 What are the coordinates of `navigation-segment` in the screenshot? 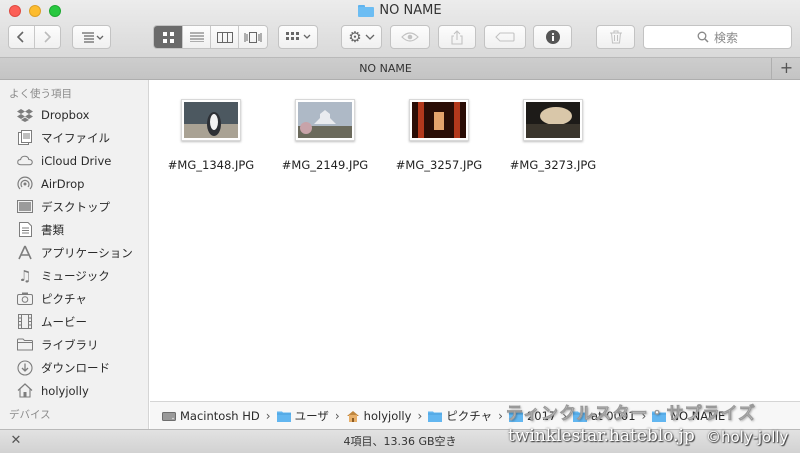 It's located at (34, 37).